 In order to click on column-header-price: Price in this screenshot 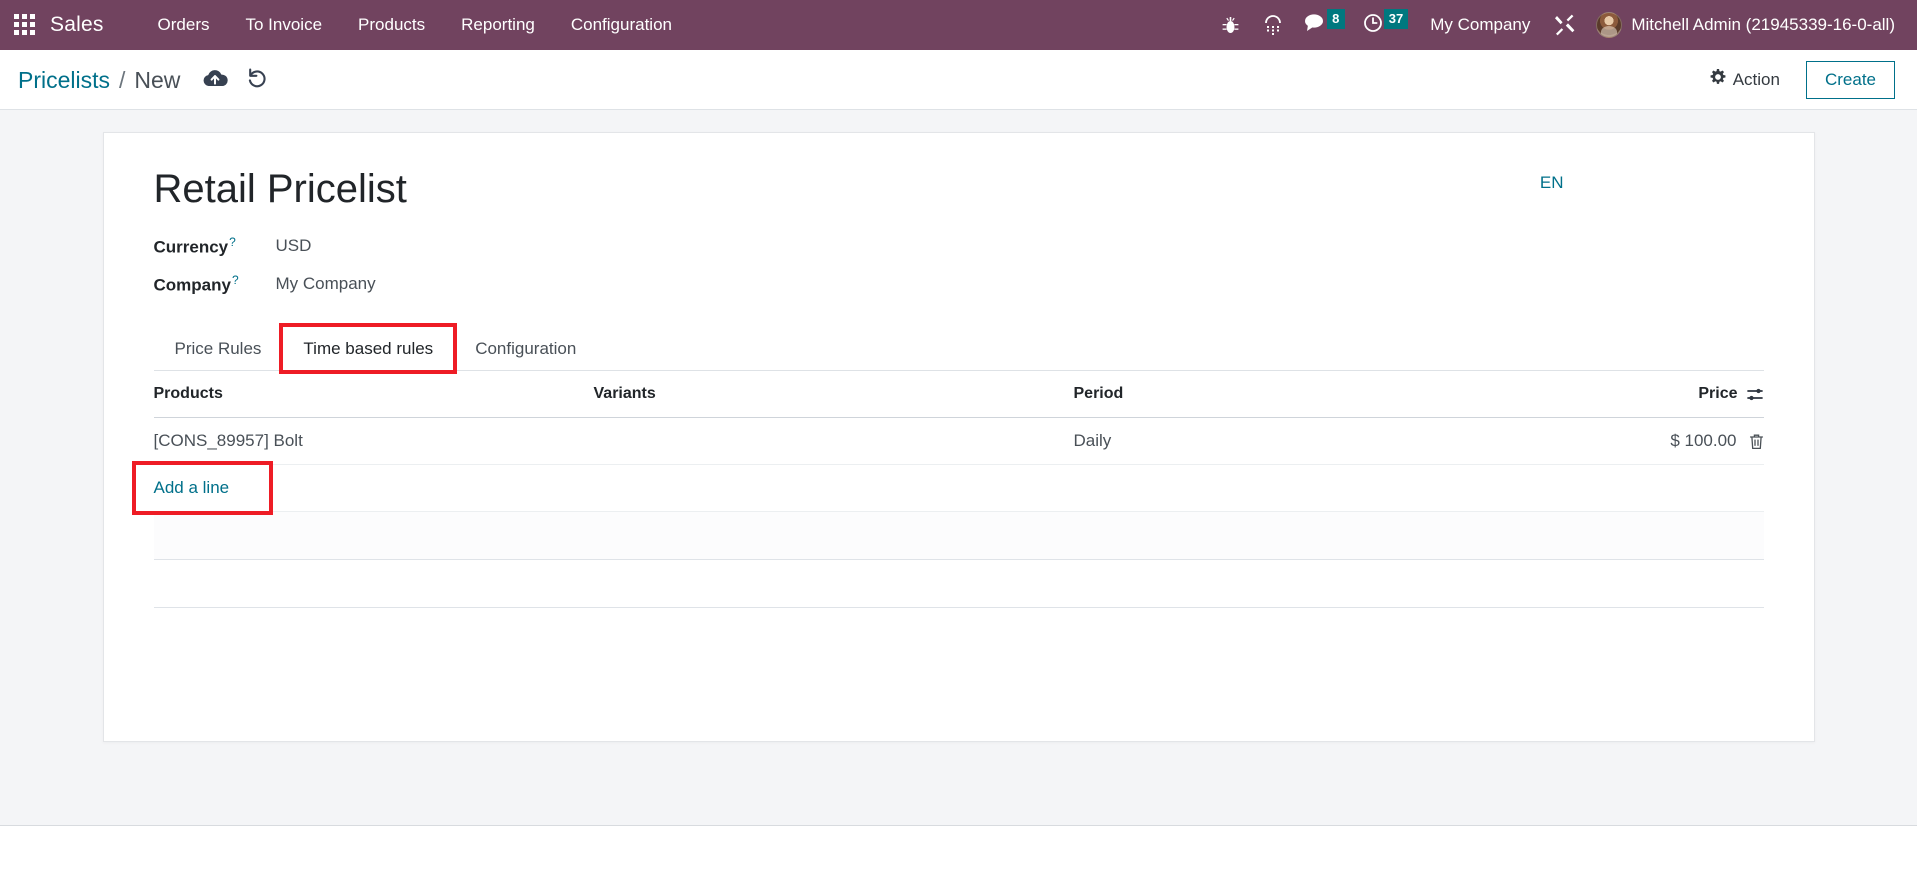, I will do `click(1653, 395)`.